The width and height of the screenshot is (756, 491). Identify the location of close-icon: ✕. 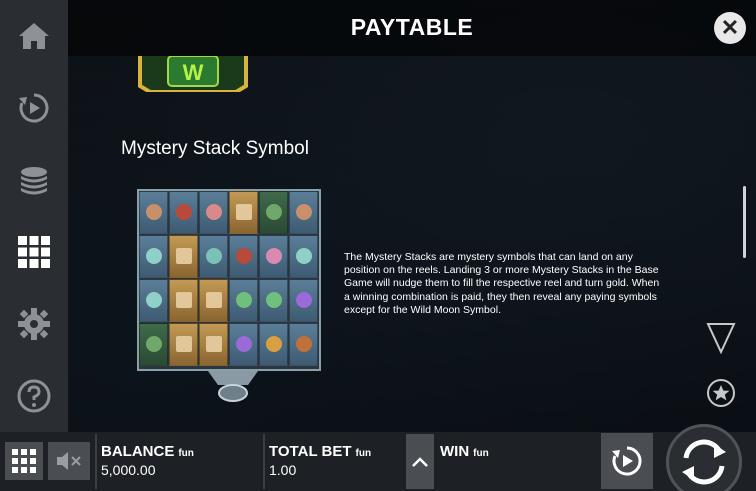
(730, 27).